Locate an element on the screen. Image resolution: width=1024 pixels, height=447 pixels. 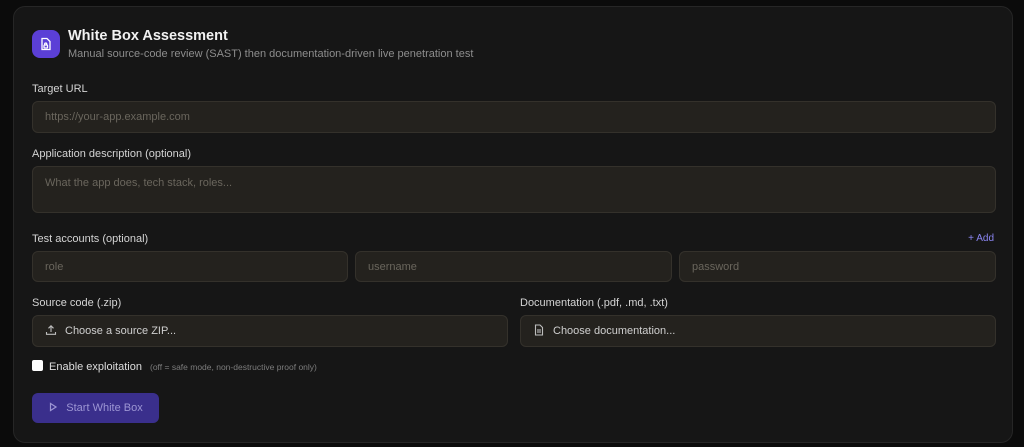
description-textarea is located at coordinates (514, 189).